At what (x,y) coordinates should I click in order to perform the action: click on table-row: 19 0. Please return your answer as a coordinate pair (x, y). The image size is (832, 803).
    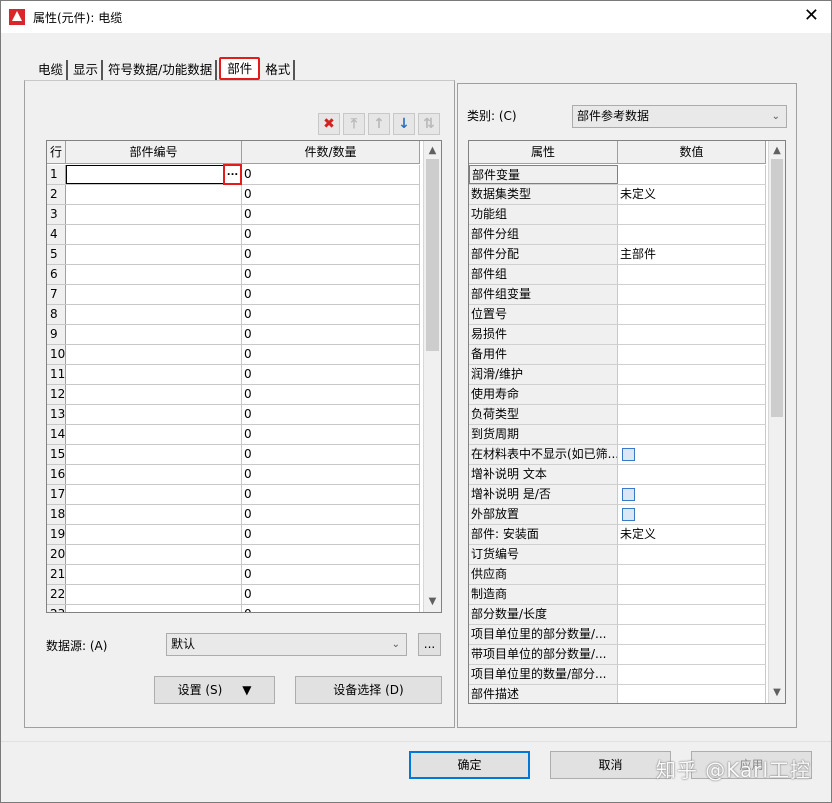
    Looking at the image, I should click on (233, 535).